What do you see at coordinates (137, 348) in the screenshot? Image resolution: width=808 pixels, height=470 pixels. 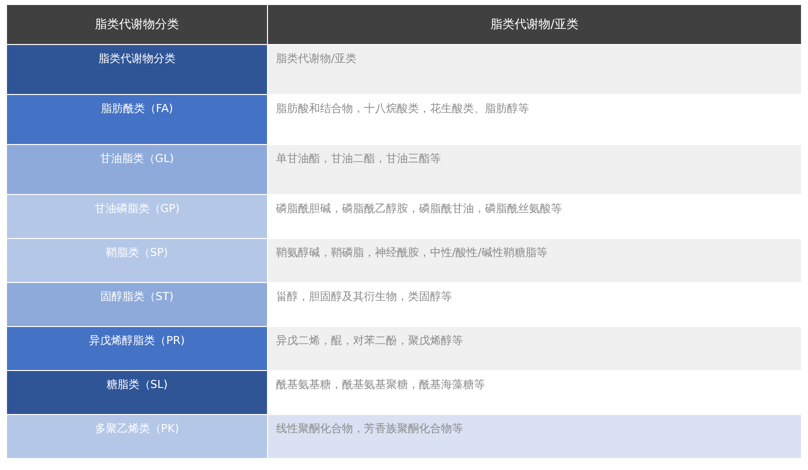 I see `category-cell: 异戊烯醇脂类（PR)` at bounding box center [137, 348].